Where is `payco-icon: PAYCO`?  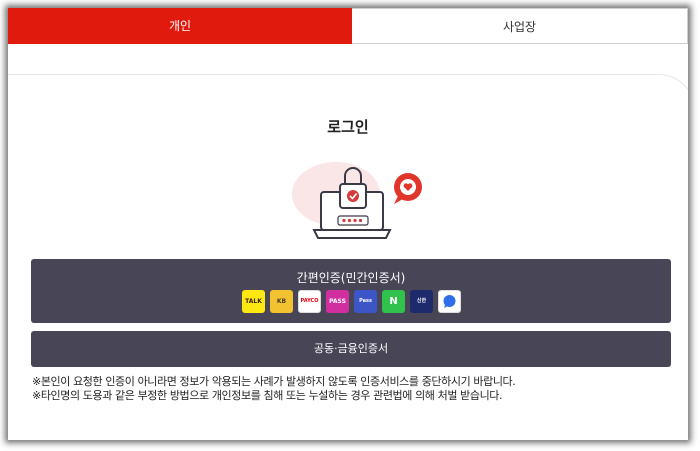
payco-icon: PAYCO is located at coordinates (309, 301).